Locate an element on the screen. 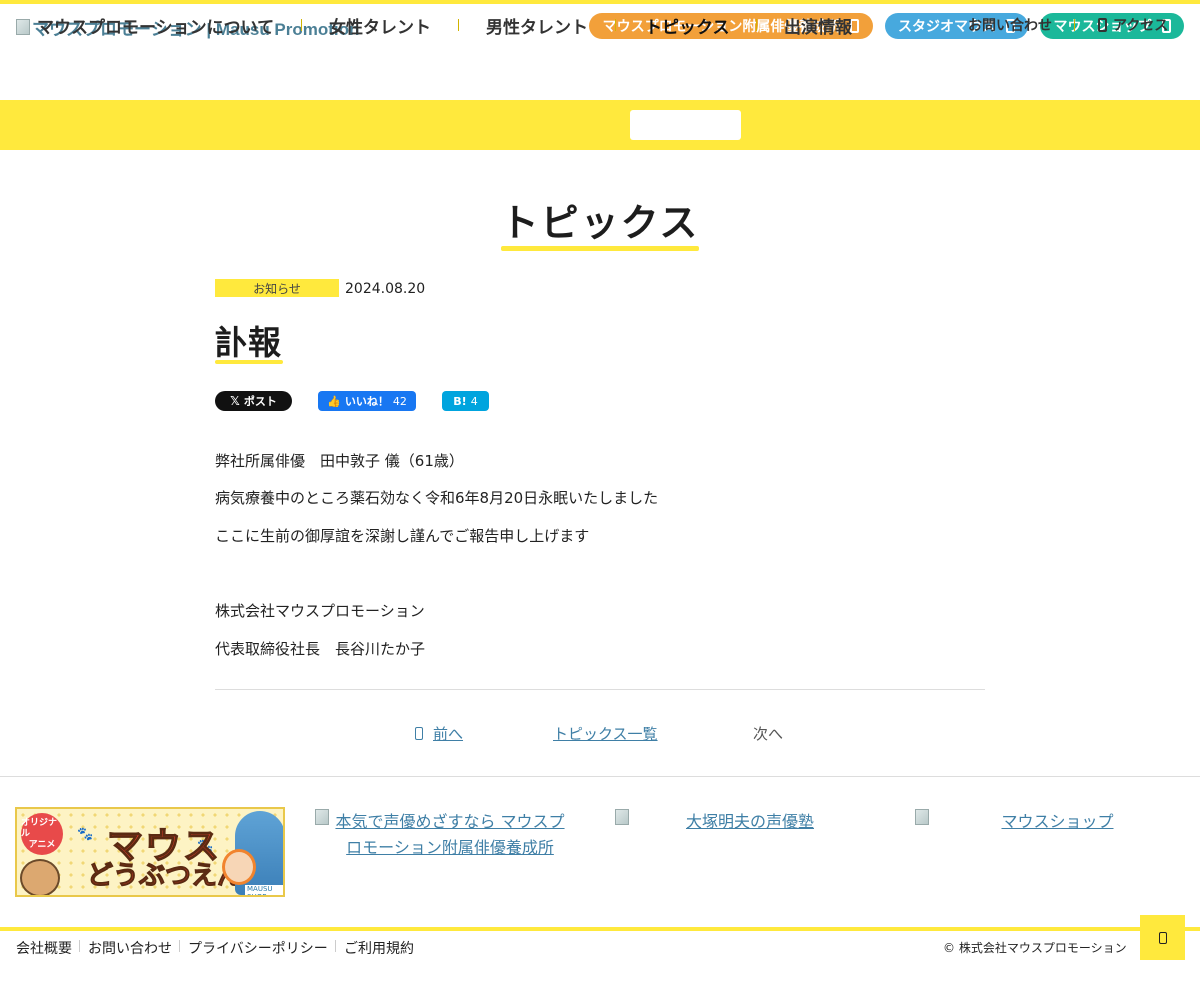 The image size is (1200, 1000). footer-link-mausu-shop-text: マウスショップ is located at coordinates (1057, 821).